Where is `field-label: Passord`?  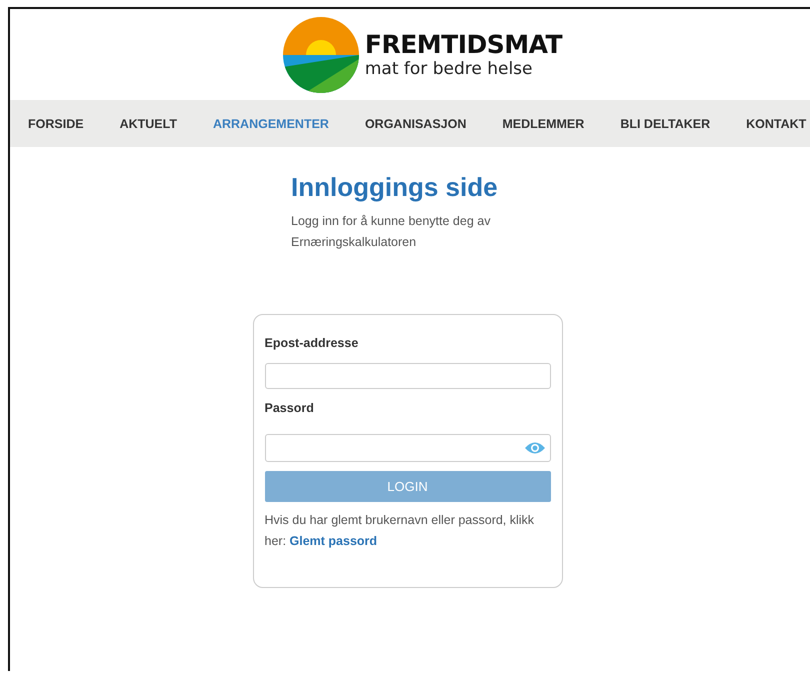 field-label: Passord is located at coordinates (289, 408).